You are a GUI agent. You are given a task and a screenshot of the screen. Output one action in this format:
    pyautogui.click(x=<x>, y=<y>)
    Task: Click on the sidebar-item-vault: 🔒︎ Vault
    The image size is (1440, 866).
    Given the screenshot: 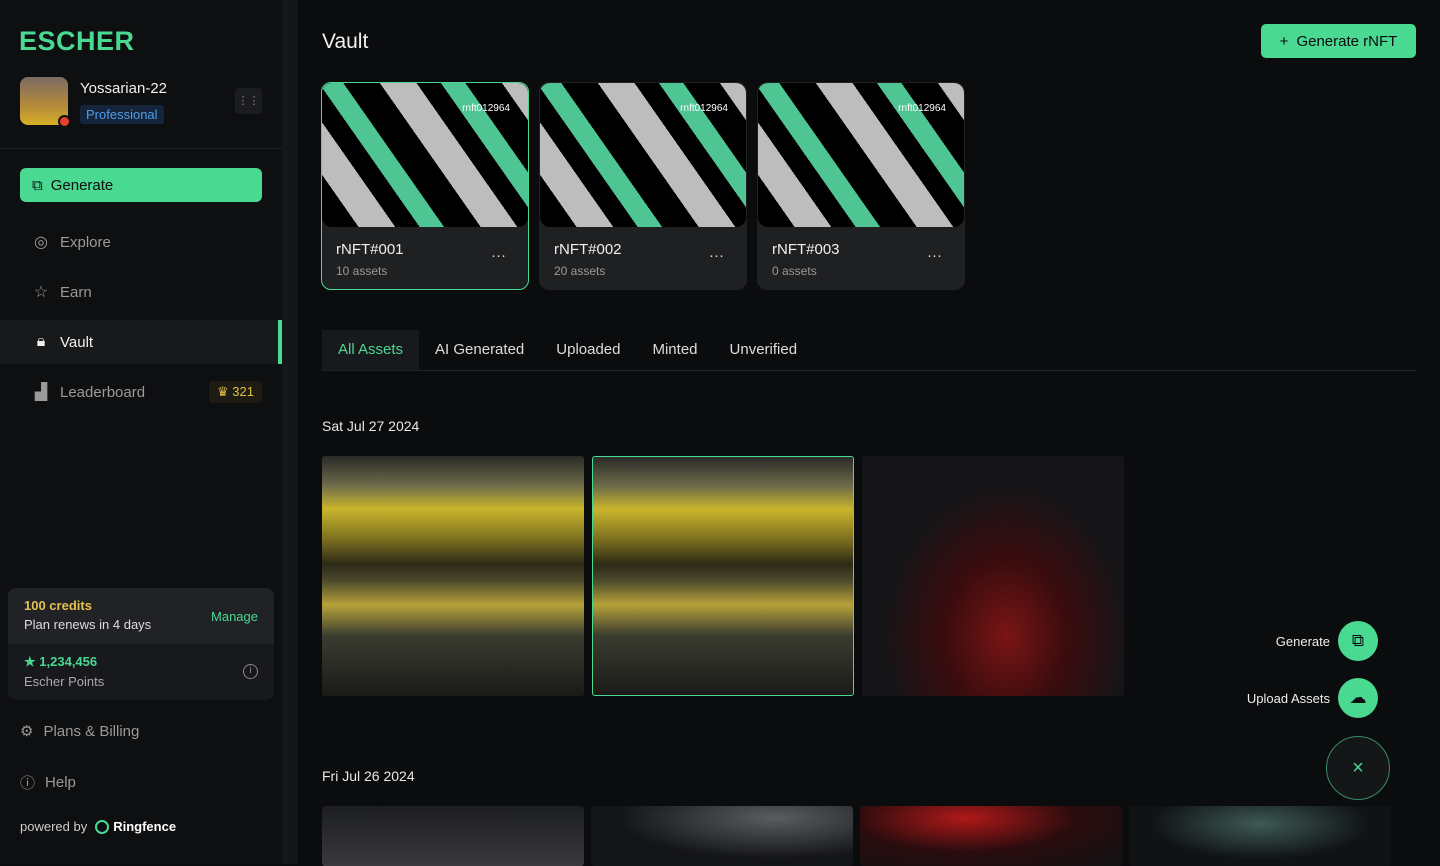 What is the action you would take?
    pyautogui.click(x=141, y=342)
    